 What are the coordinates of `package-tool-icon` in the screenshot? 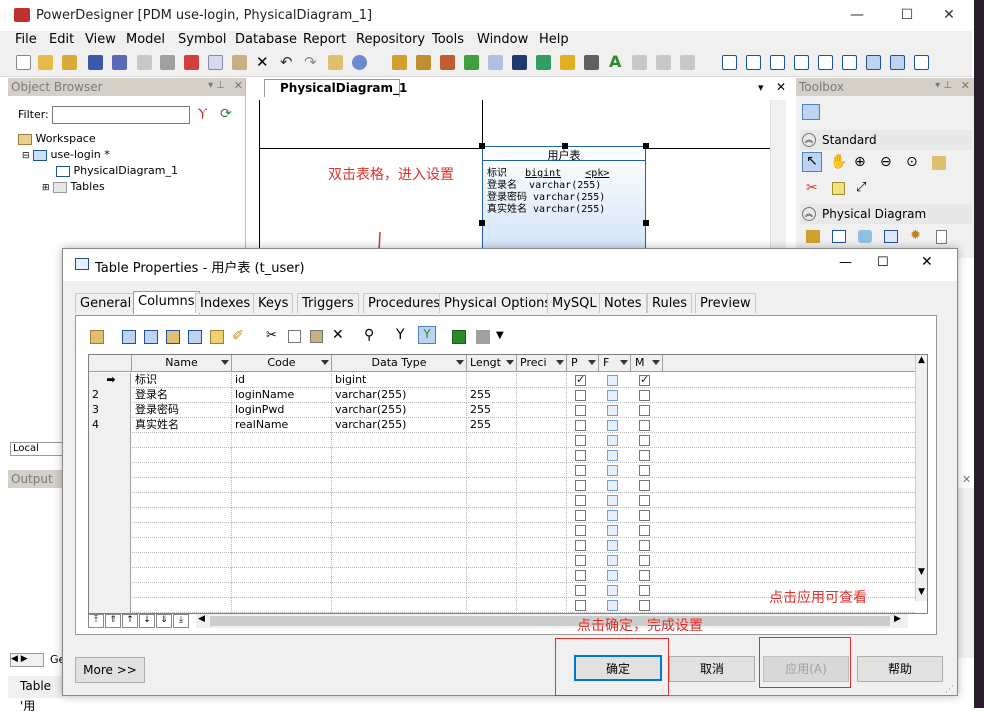 It's located at (813, 236).